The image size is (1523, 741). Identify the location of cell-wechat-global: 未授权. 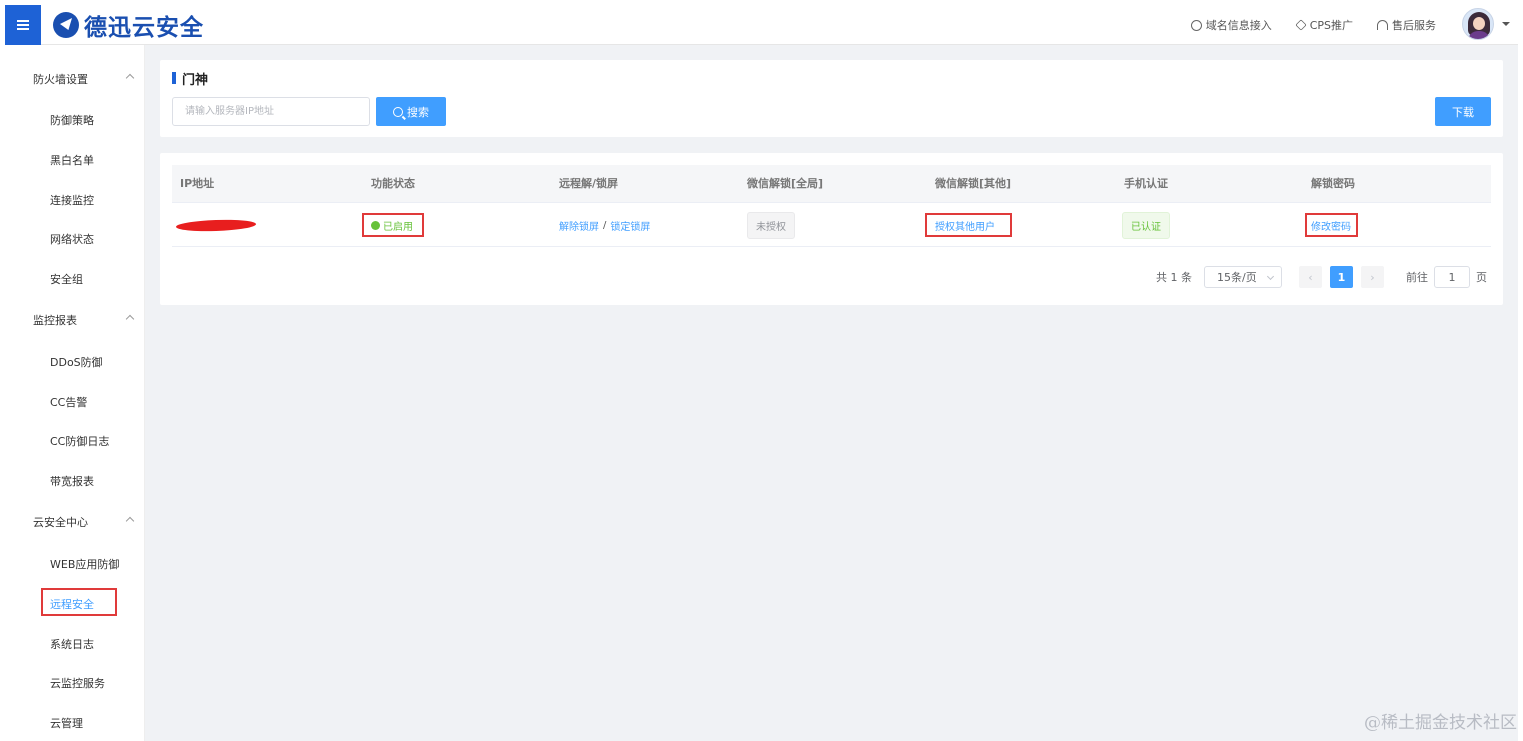
(771, 225).